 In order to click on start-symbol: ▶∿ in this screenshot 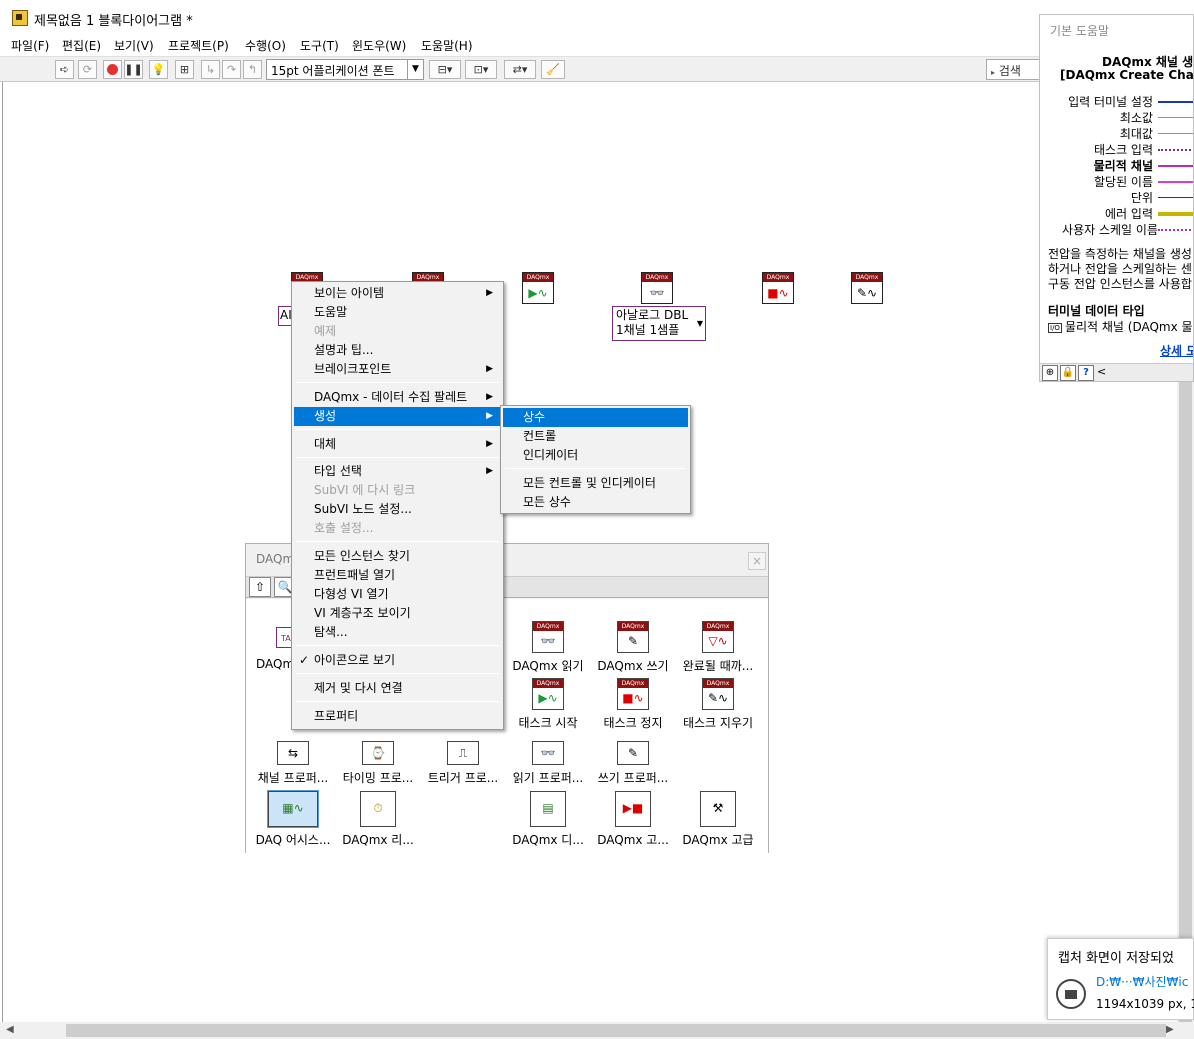, I will do `click(548, 698)`.